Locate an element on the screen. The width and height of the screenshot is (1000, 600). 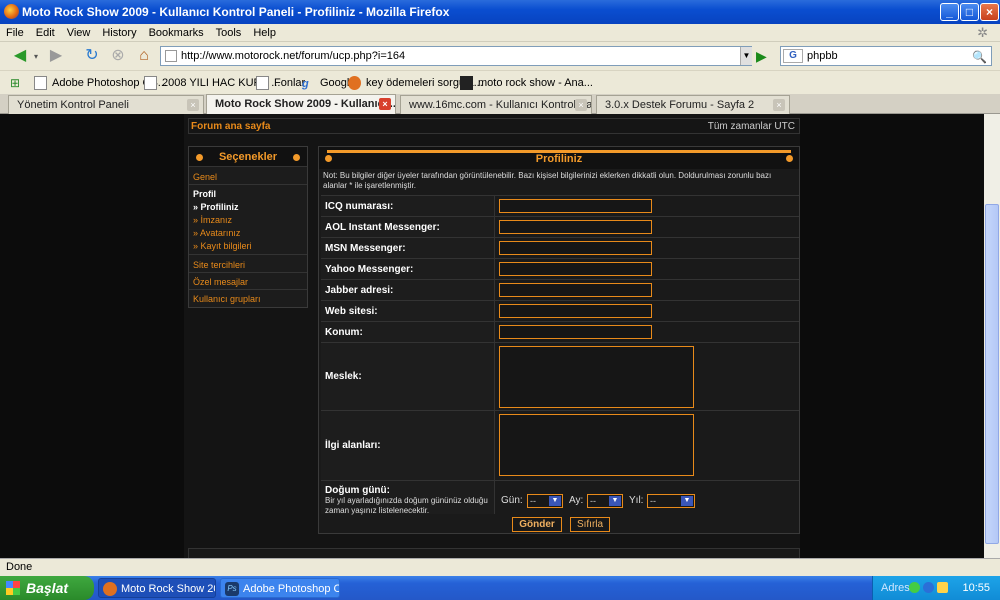
sidebar-item-signature: » İmzanız is located at coordinates (250, 220).